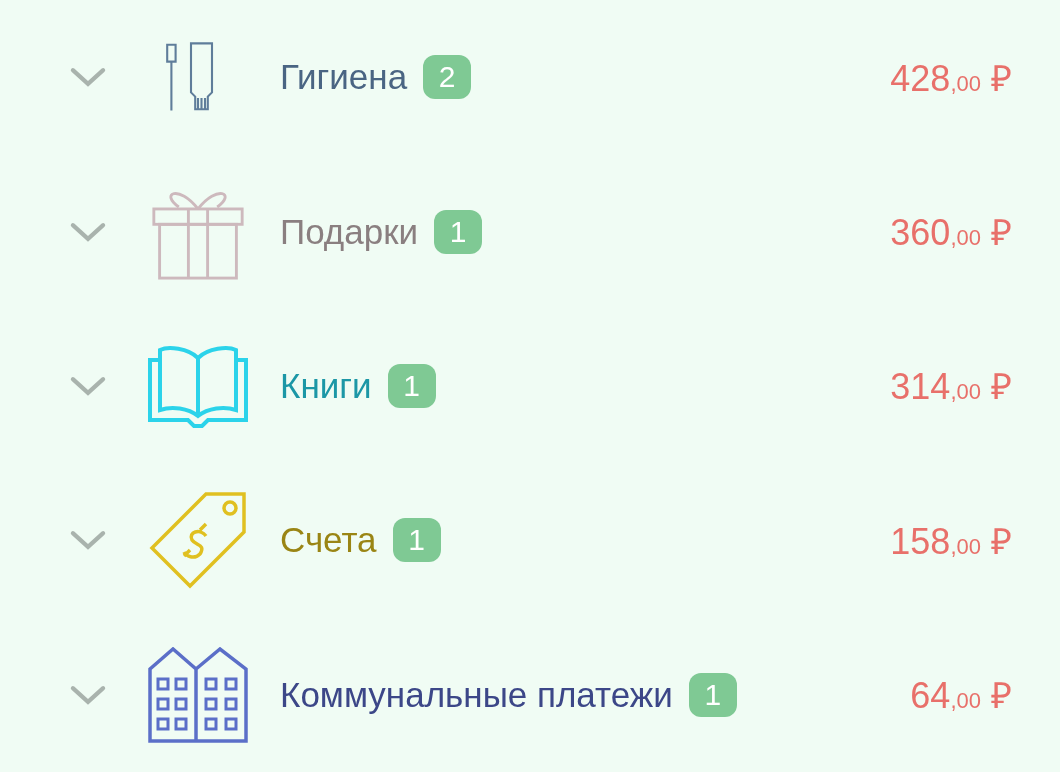  I want to click on building-icon, so click(198, 694).